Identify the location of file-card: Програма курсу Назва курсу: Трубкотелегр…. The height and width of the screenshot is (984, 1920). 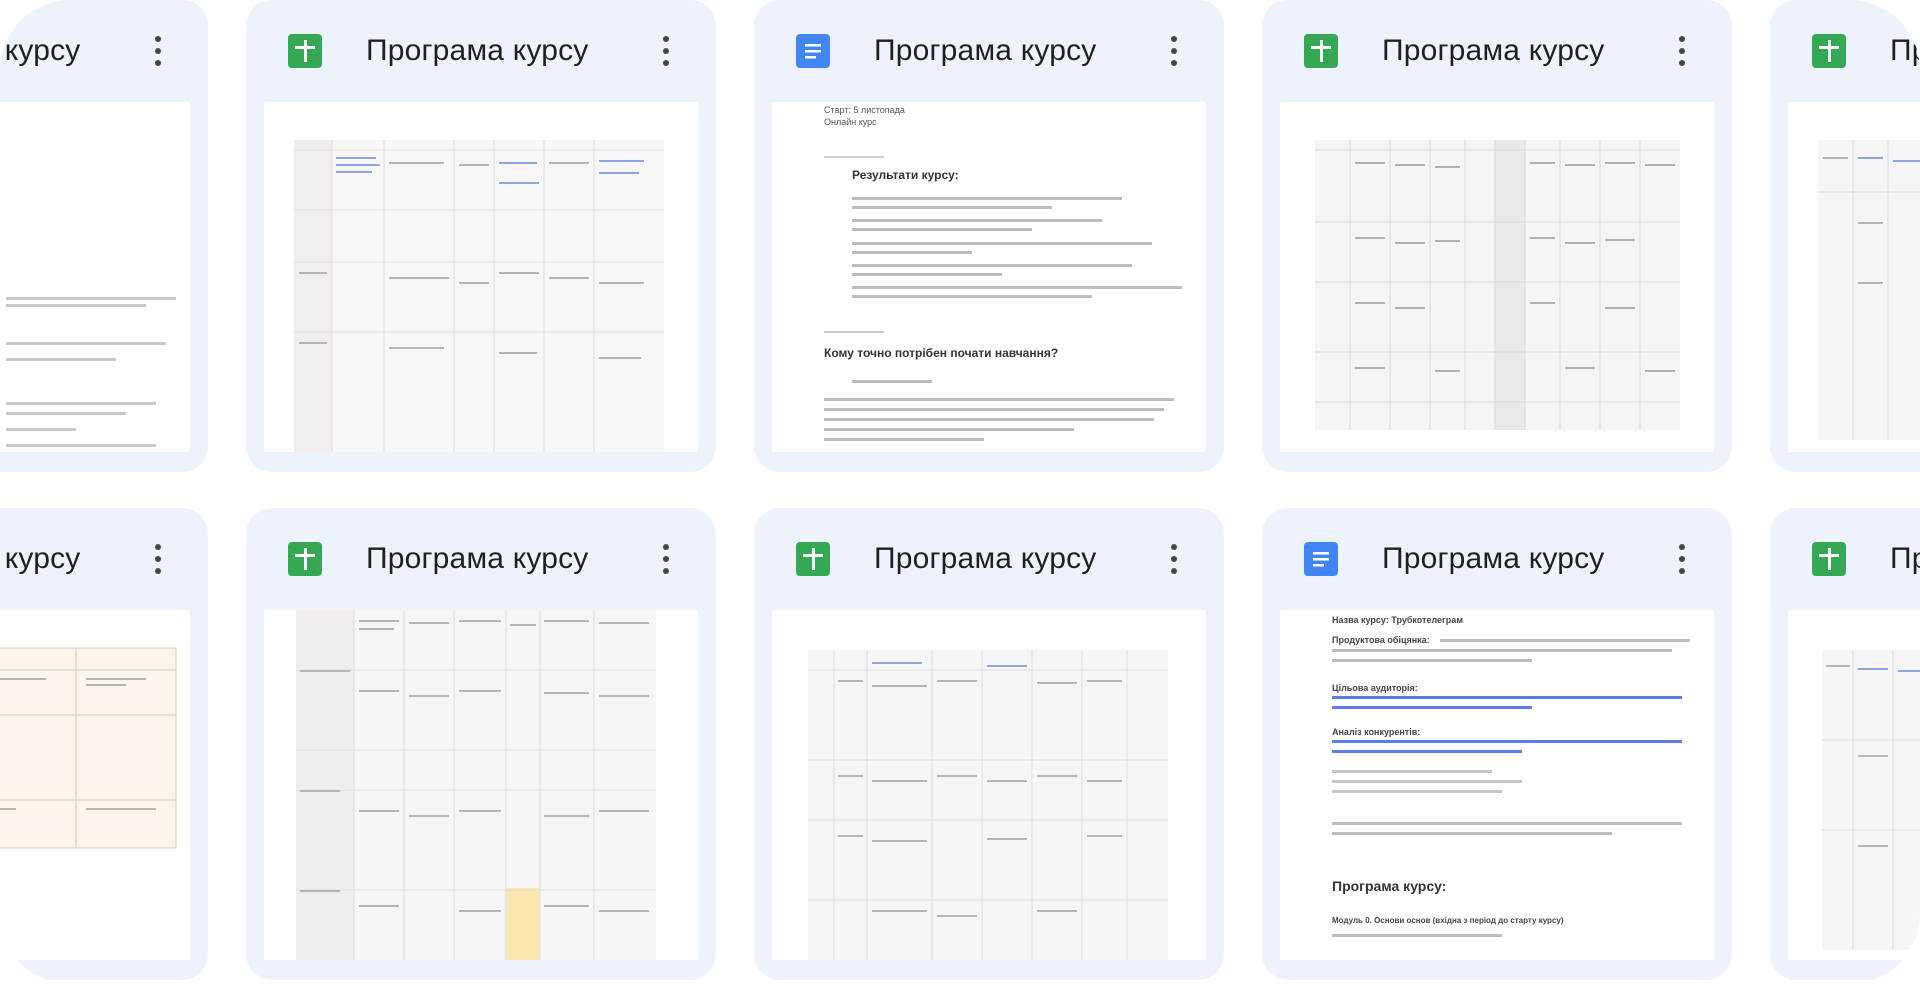
(1497, 744).